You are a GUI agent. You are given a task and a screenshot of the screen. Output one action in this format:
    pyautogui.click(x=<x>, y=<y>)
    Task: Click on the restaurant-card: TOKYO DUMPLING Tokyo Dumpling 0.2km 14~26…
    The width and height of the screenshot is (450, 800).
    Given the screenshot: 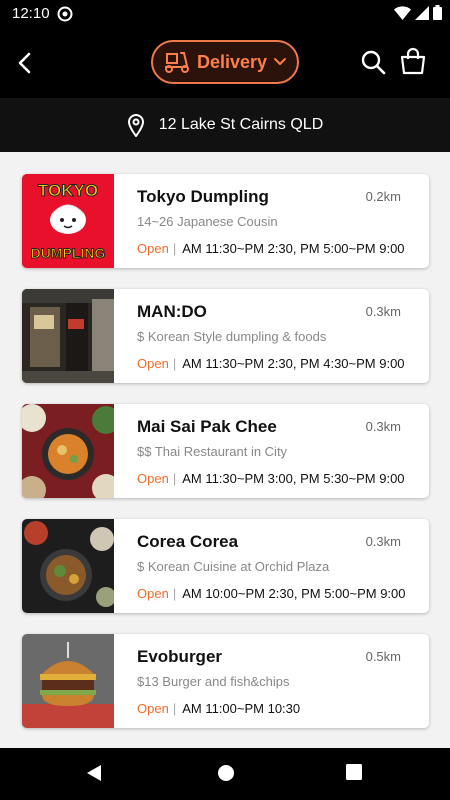 What is the action you would take?
    pyautogui.click(x=225, y=221)
    